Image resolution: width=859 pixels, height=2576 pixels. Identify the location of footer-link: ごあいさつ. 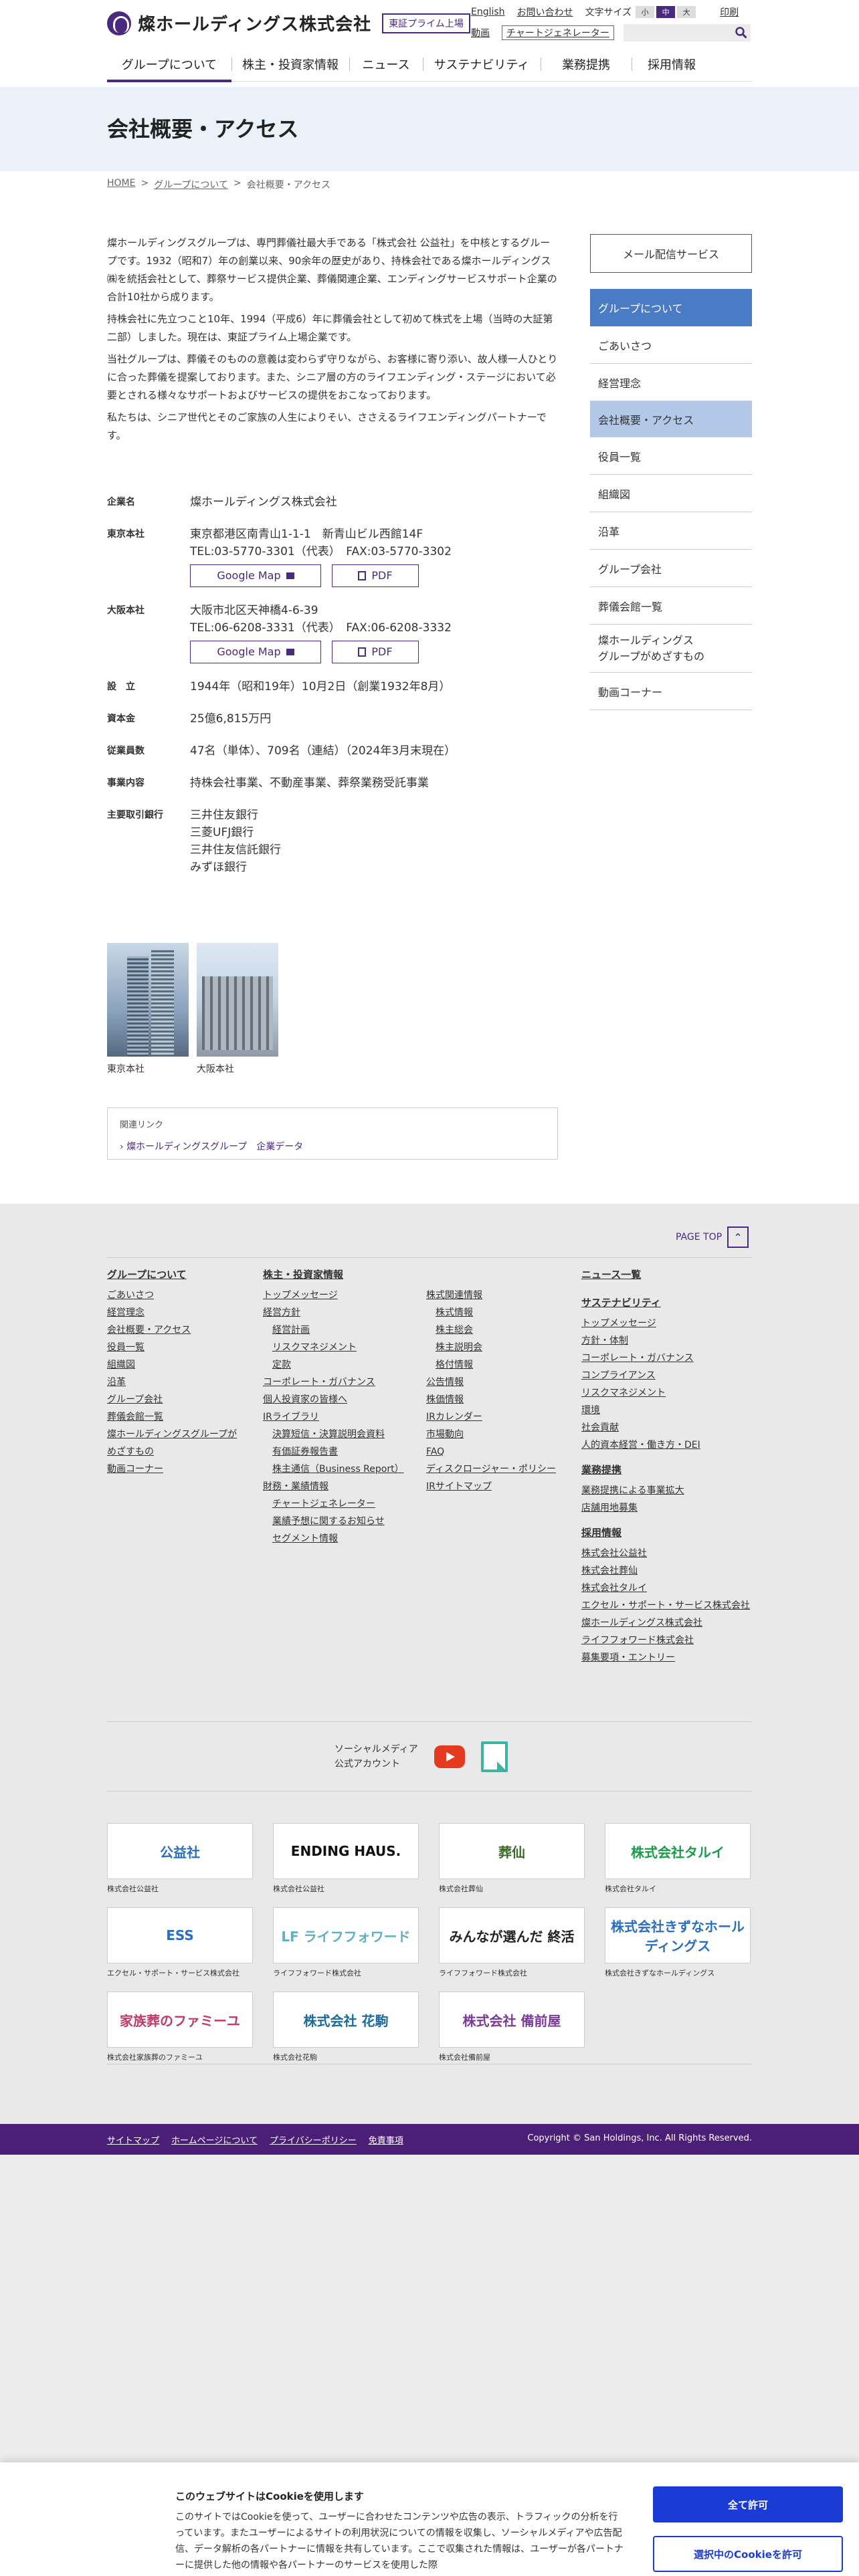
(180, 1296).